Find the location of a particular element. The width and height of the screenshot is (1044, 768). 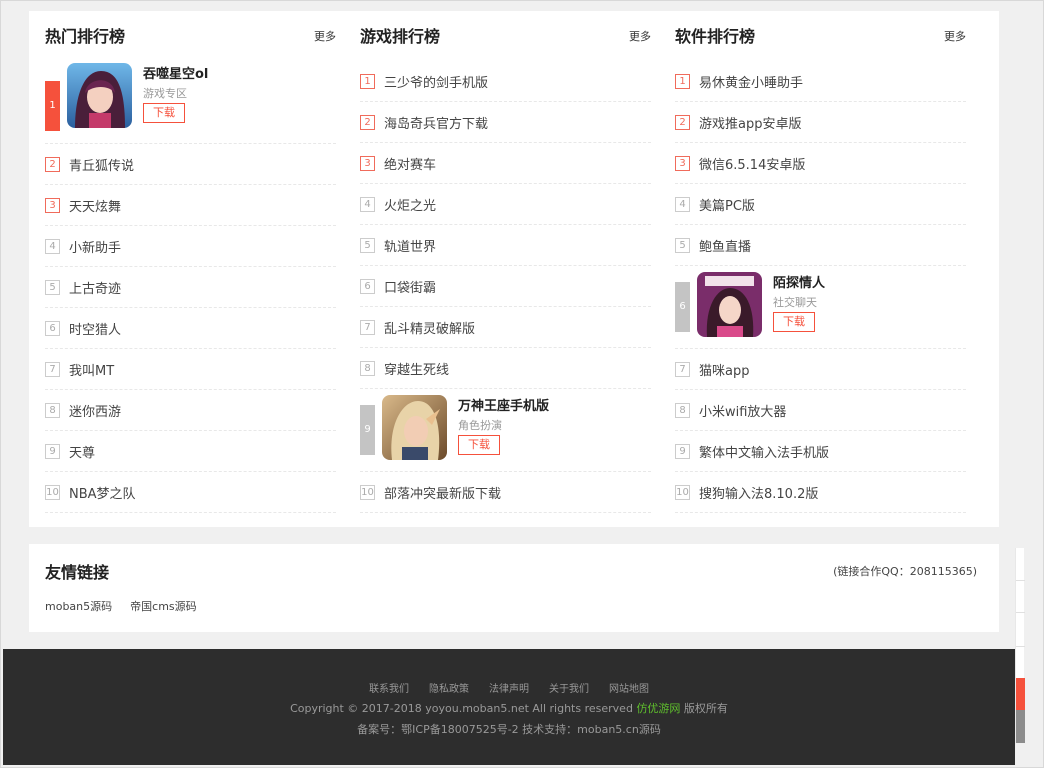

item-name: 我叫MT is located at coordinates (91, 369).